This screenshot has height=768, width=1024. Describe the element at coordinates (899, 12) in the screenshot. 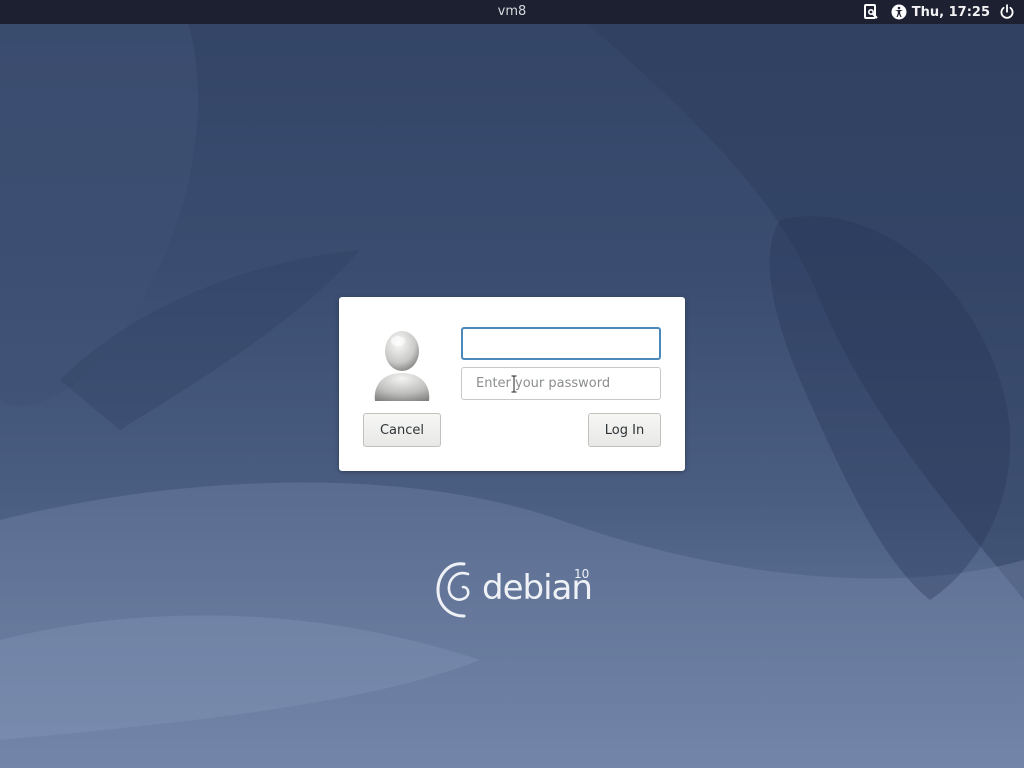

I see `accessibility-icon` at that location.